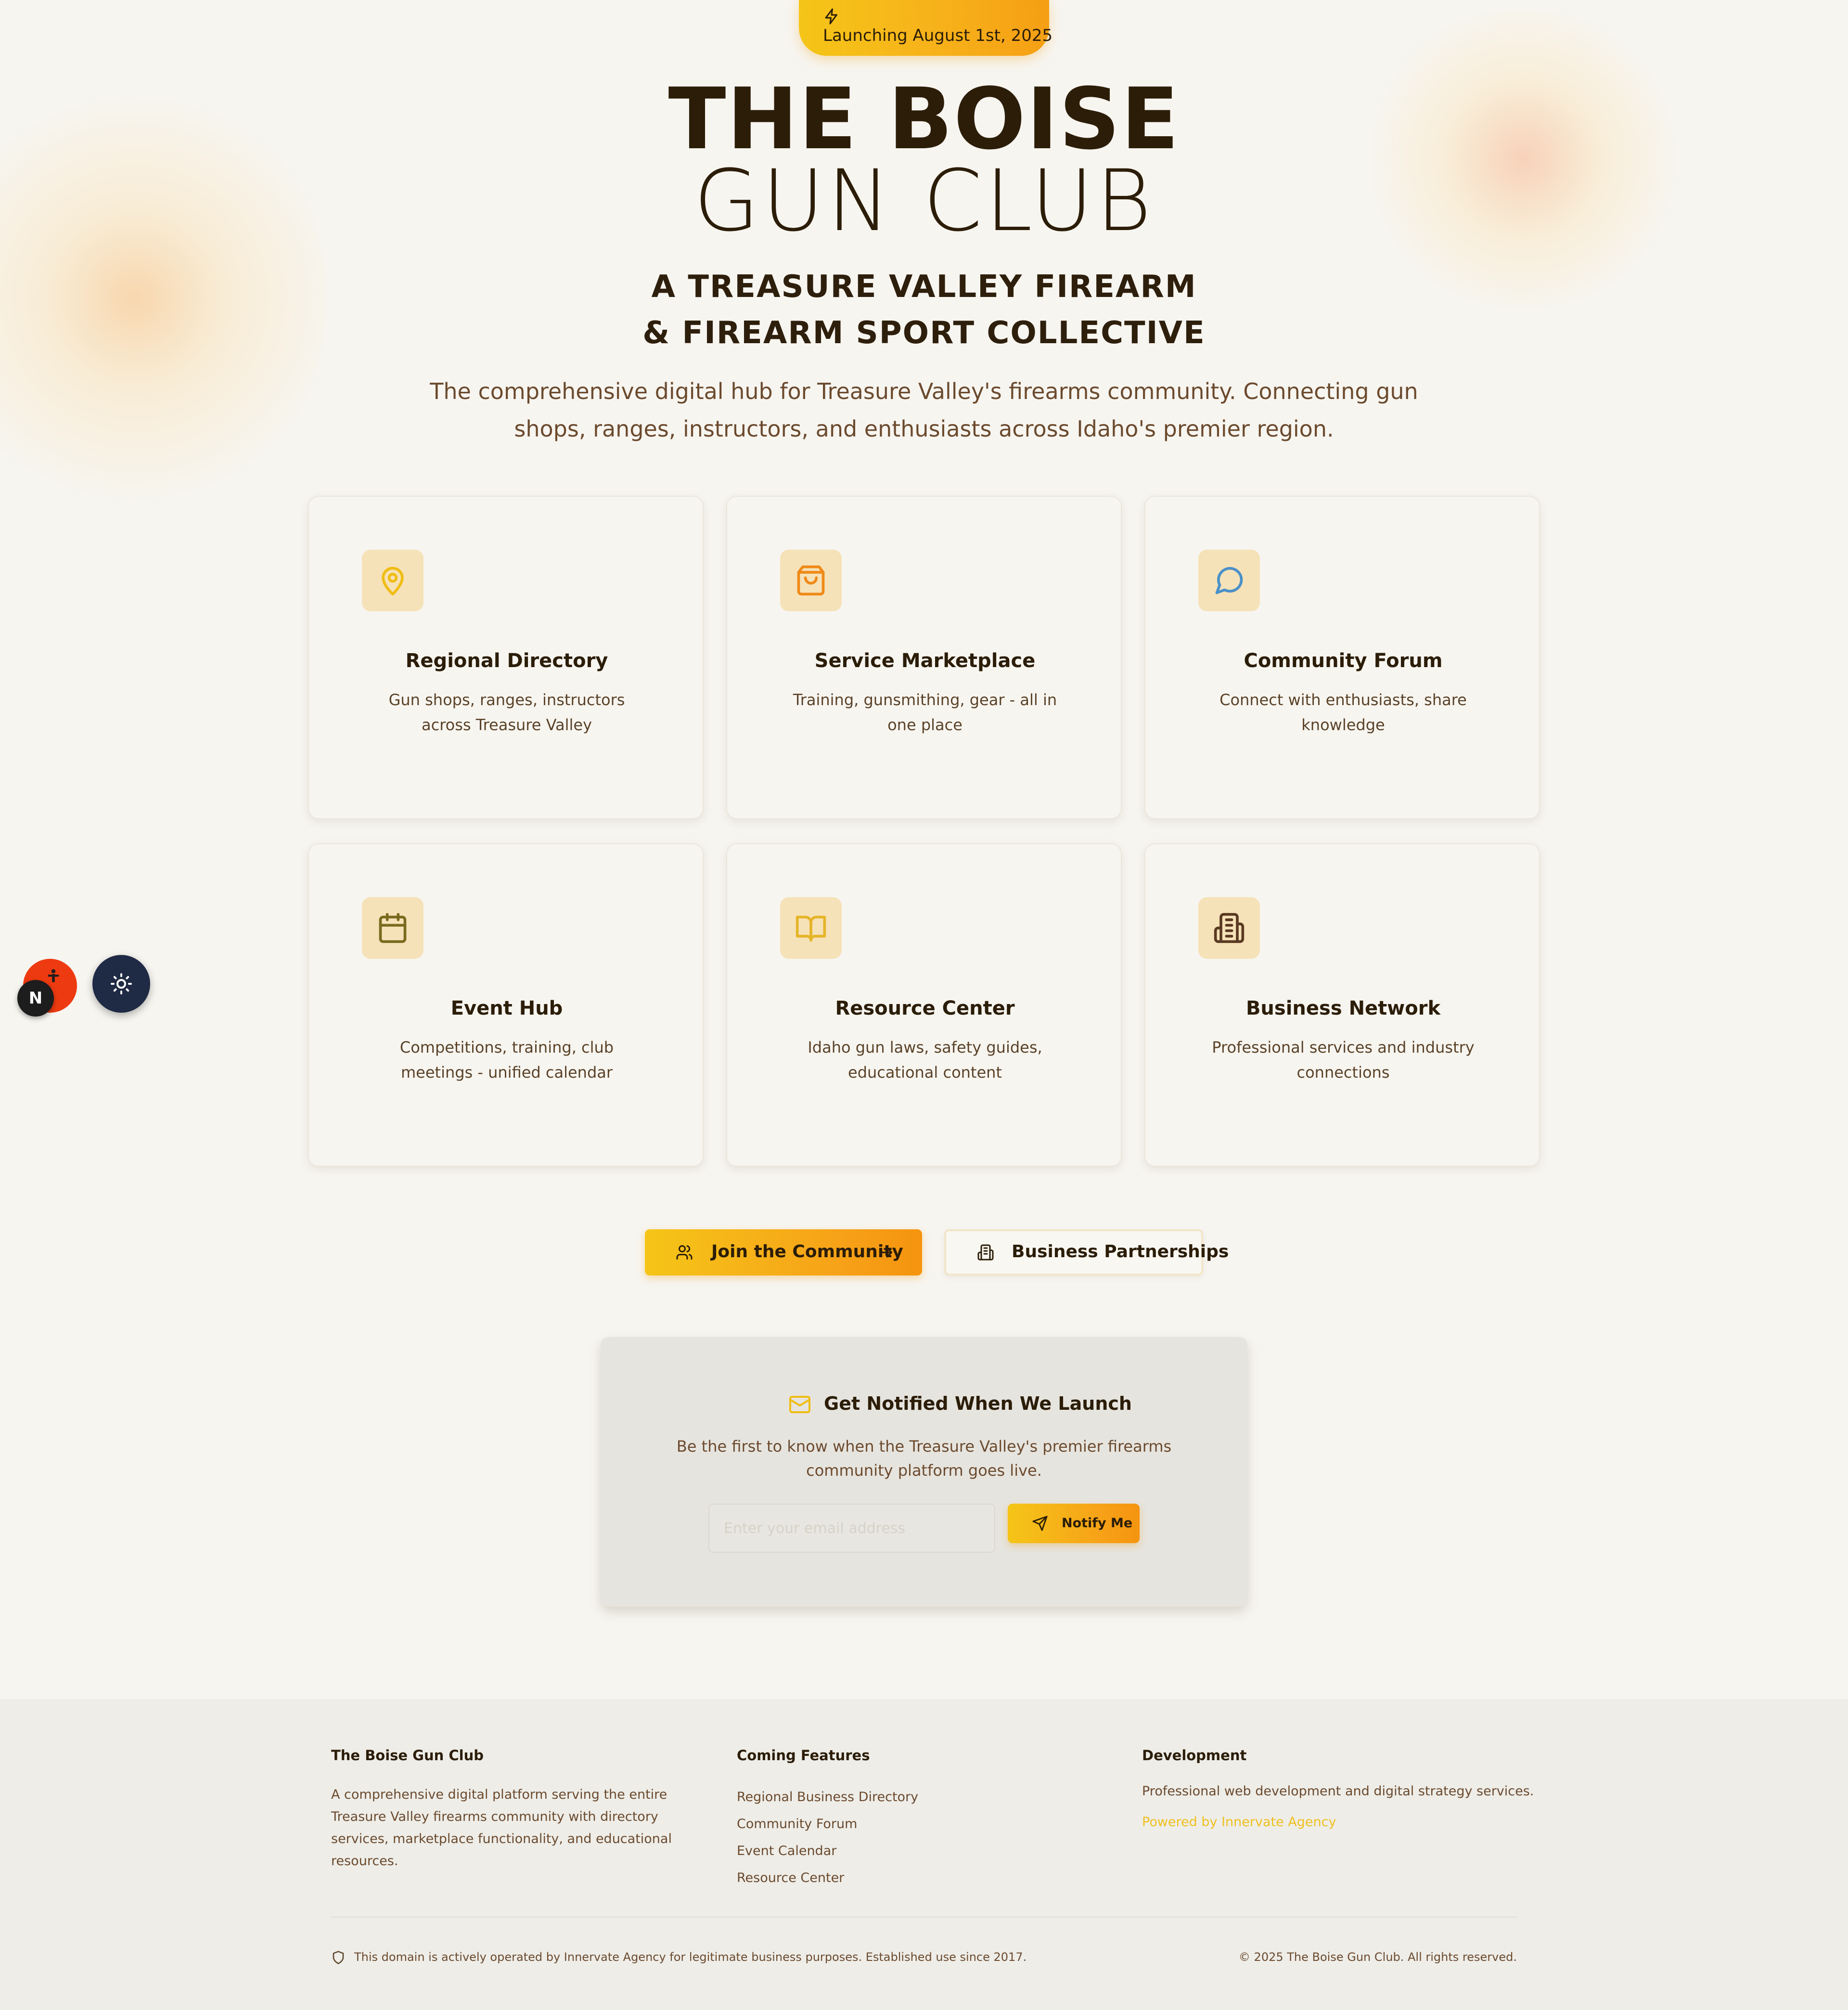 This screenshot has width=1848, height=2010. Describe the element at coordinates (393, 928) in the screenshot. I see `calendar-icon` at that location.